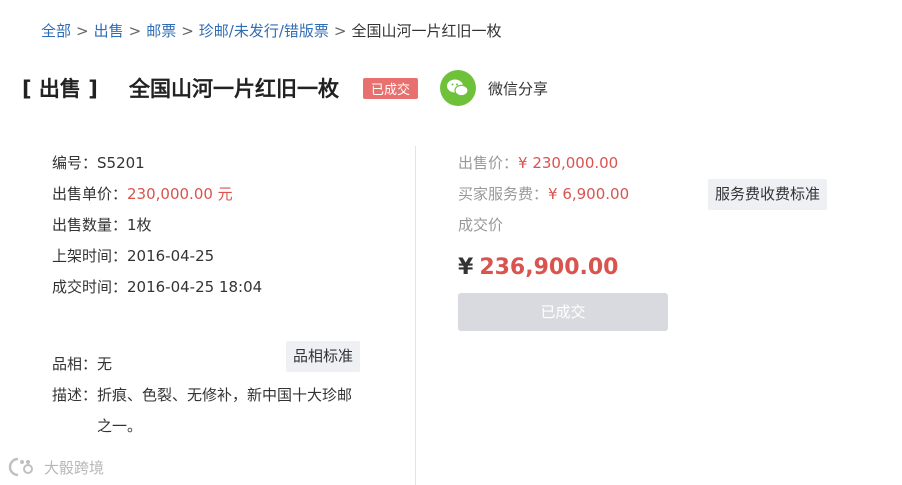 The height and width of the screenshot is (485, 902). What do you see at coordinates (415, 315) in the screenshot?
I see `column-divider` at bounding box center [415, 315].